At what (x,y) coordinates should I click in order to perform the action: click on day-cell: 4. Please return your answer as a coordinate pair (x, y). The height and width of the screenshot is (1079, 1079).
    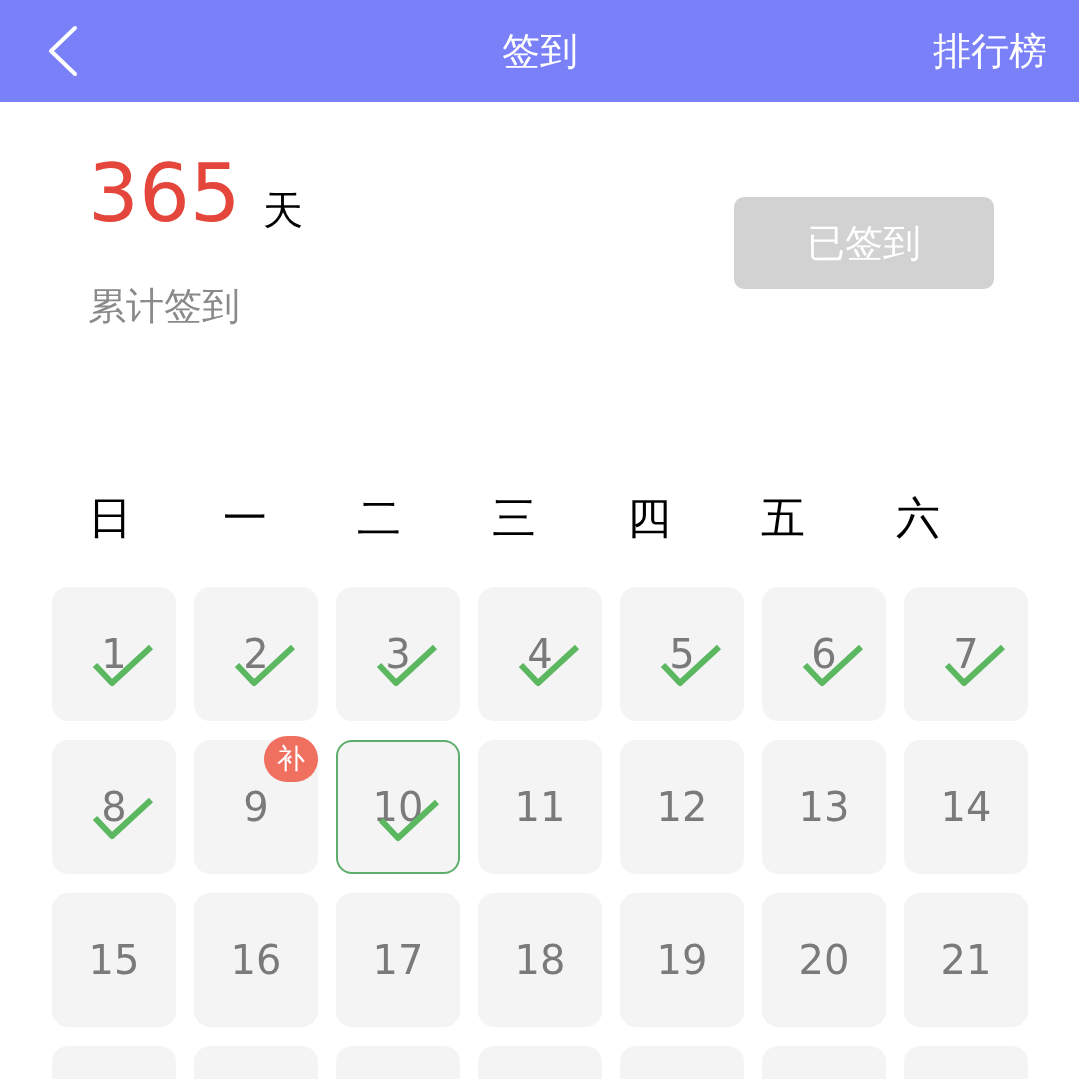
    Looking at the image, I should click on (540, 654).